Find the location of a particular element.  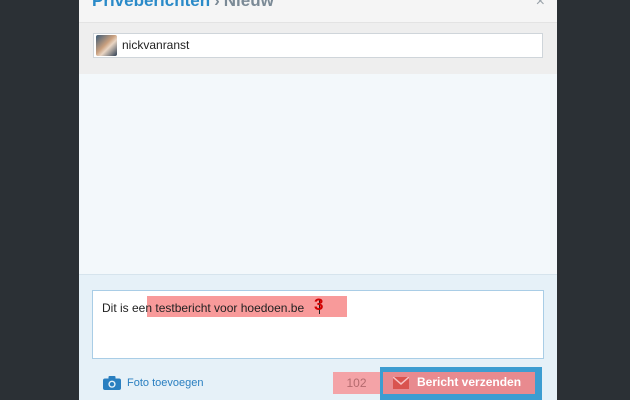

page-backdrop-right is located at coordinates (593, 200).